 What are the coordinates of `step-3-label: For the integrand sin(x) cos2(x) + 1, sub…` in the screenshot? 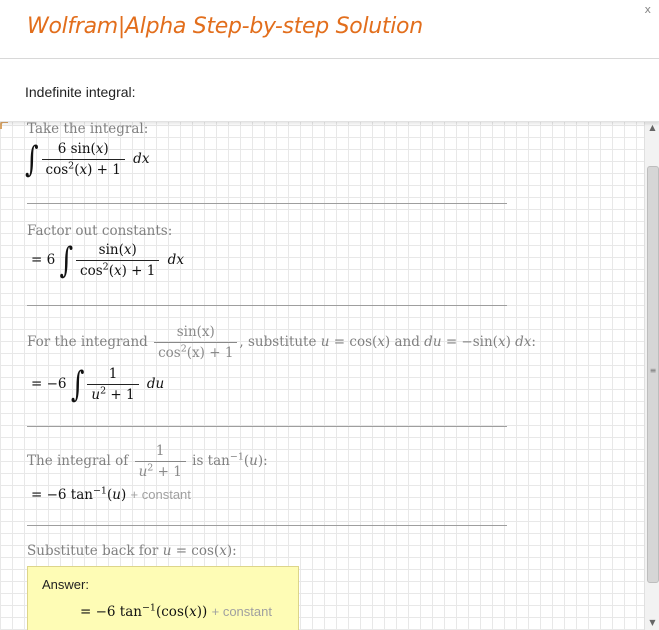 It's located at (281, 342).